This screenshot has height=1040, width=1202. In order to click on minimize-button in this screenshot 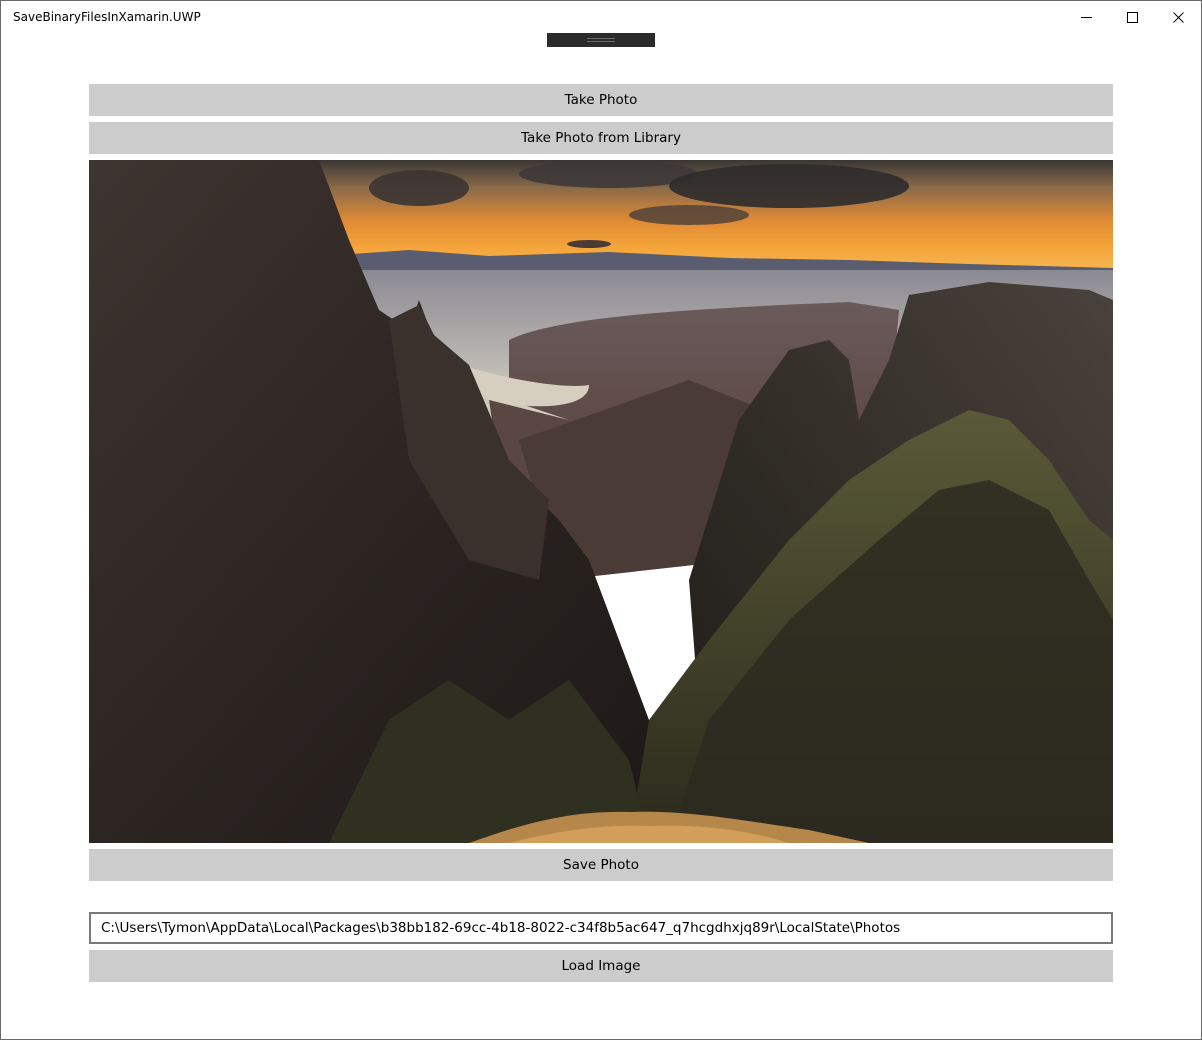, I will do `click(1086, 17)`.